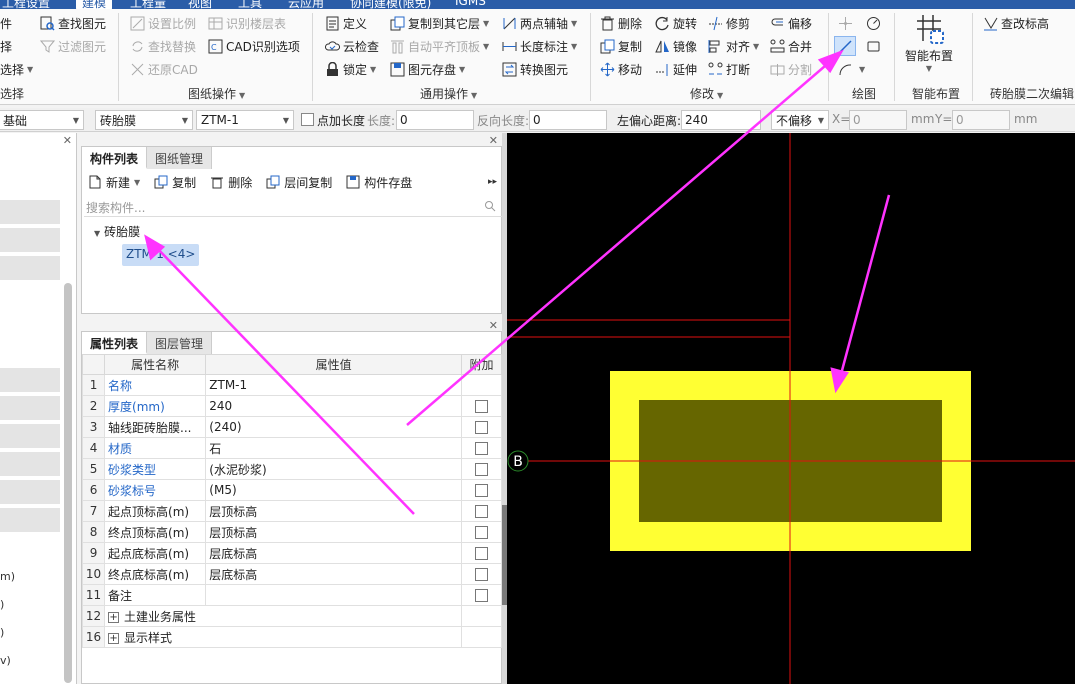  Describe the element at coordinates (427, 69) in the screenshot. I see `element-save-button: 图元存盘 ▼` at that location.